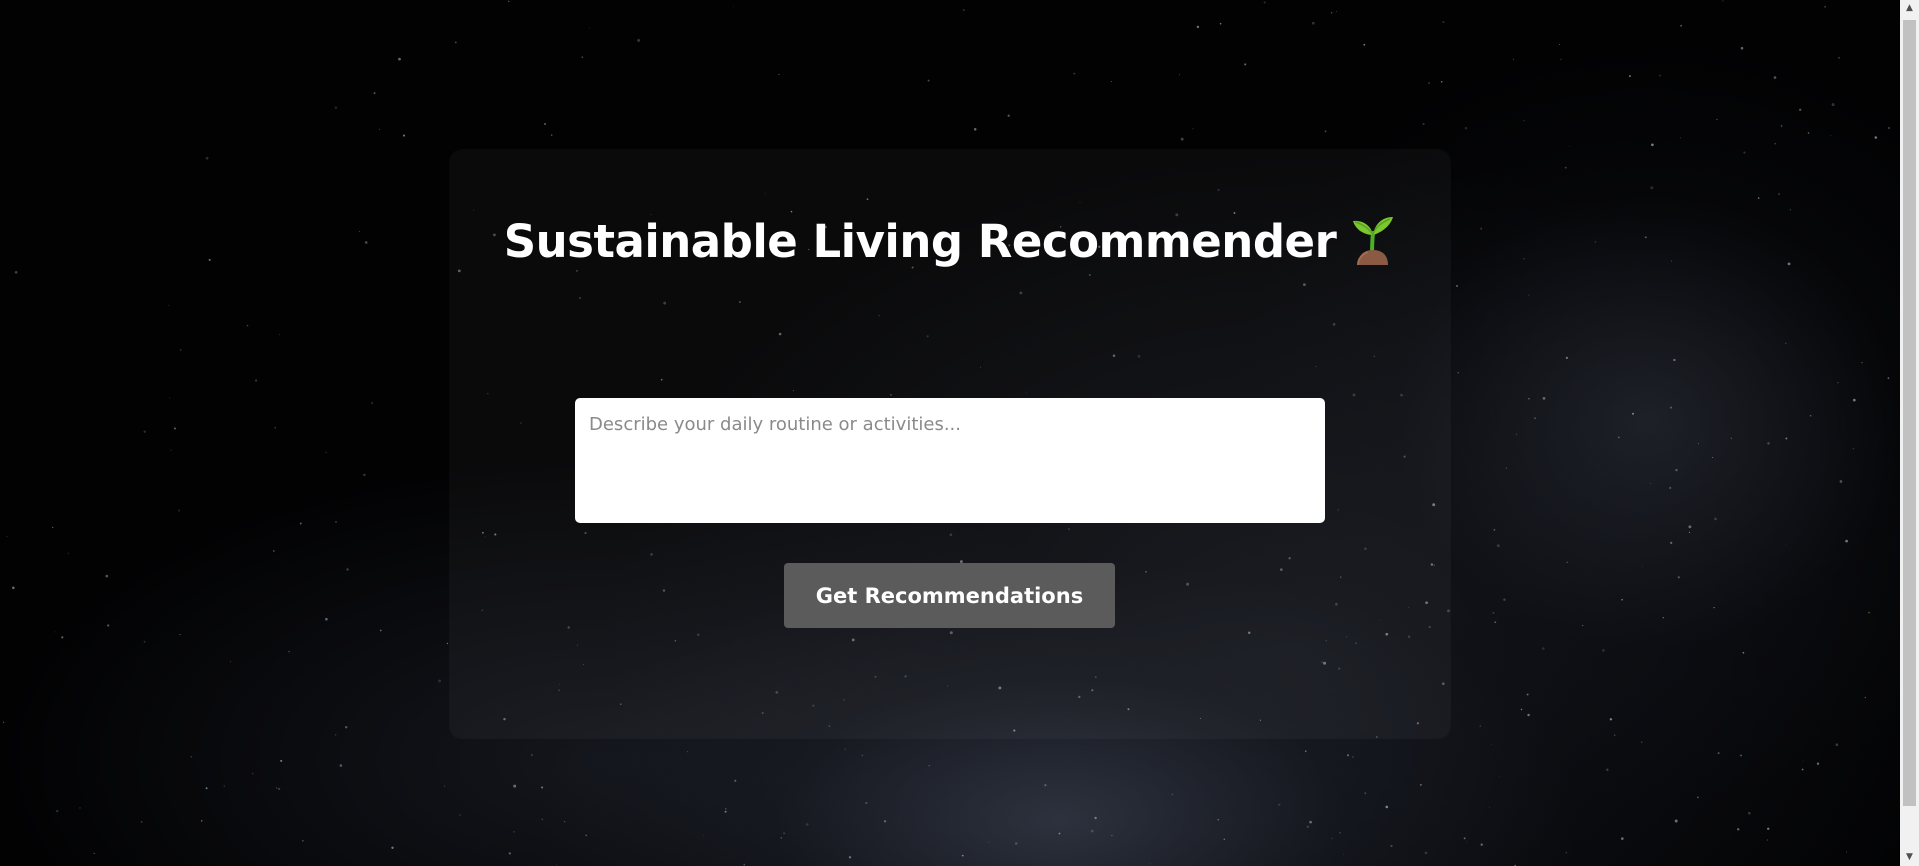  Describe the element at coordinates (1909, 413) in the screenshot. I see `scrollbar-thumb` at that location.